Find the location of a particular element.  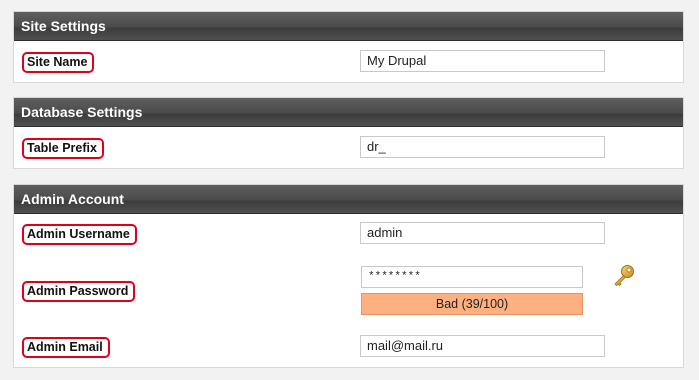

admin-username-input: admin is located at coordinates (482, 233).